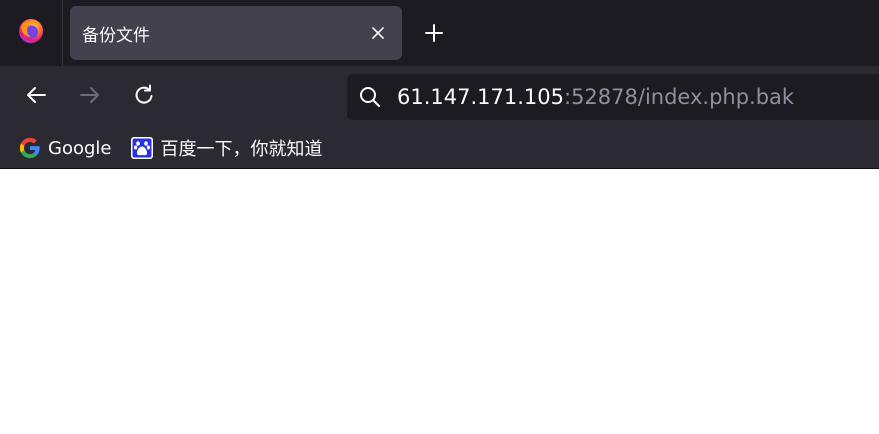 This screenshot has height=434, width=879. Describe the element at coordinates (370, 97) in the screenshot. I see `search-icon` at that location.